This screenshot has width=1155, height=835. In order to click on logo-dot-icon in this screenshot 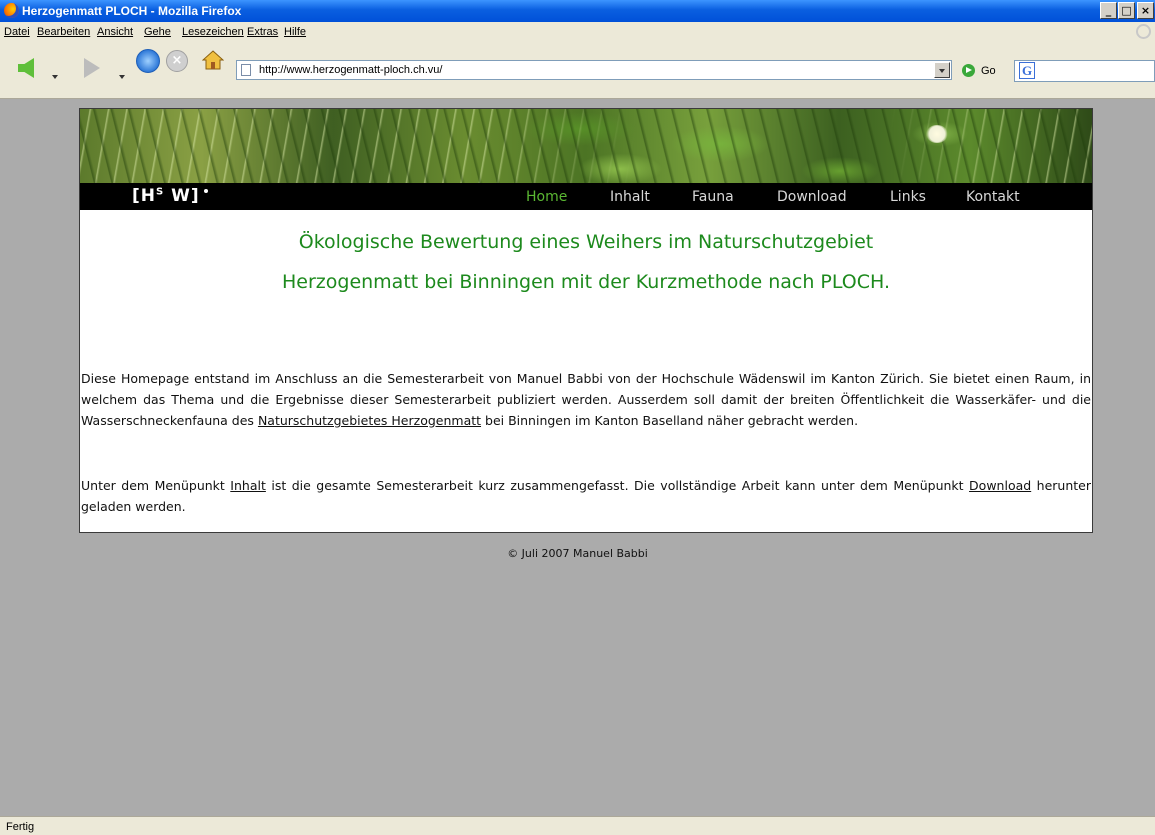, I will do `click(206, 191)`.